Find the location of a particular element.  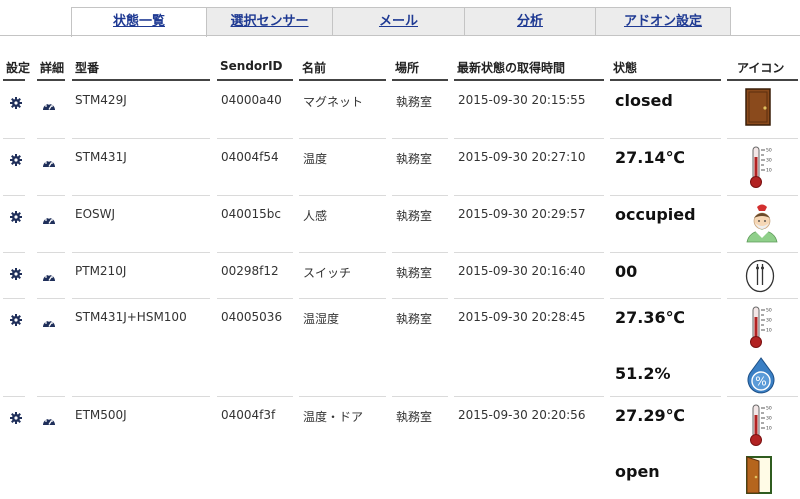

name-cell: 温度 is located at coordinates (315, 159).